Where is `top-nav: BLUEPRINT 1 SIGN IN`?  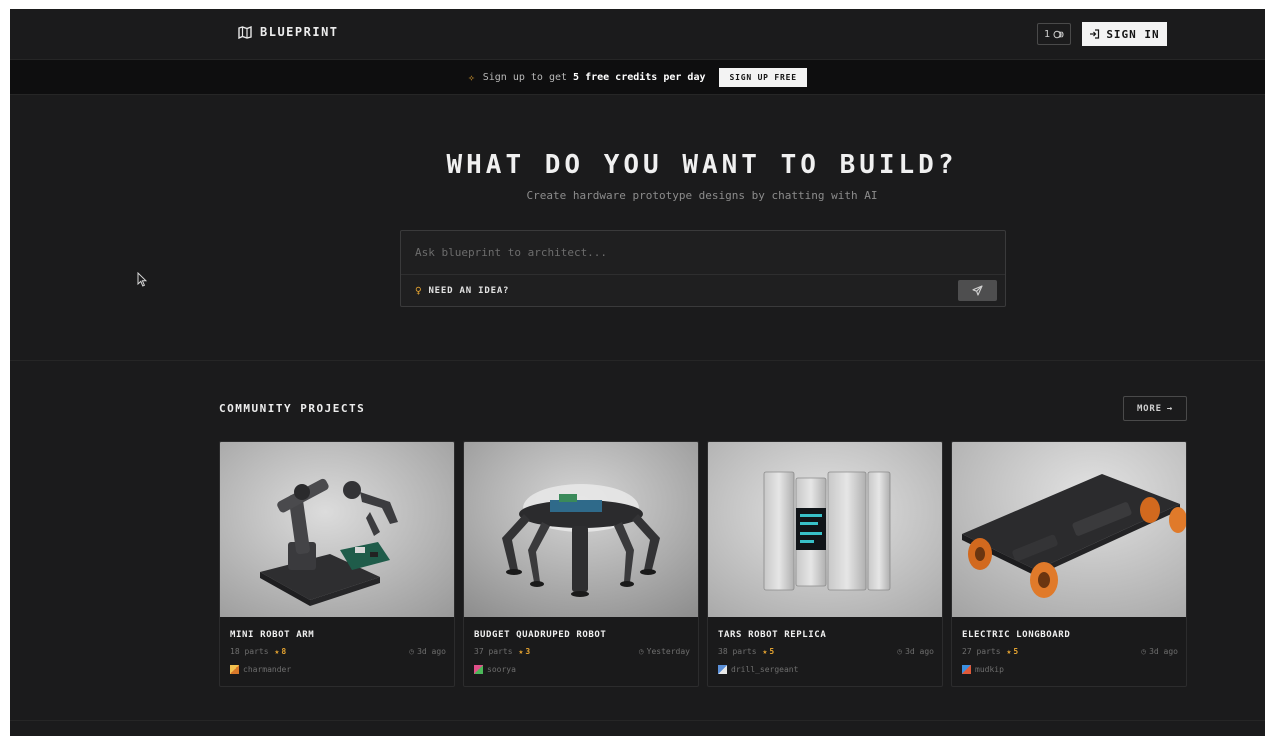
top-nav: BLUEPRINT 1 SIGN IN is located at coordinates (637, 34).